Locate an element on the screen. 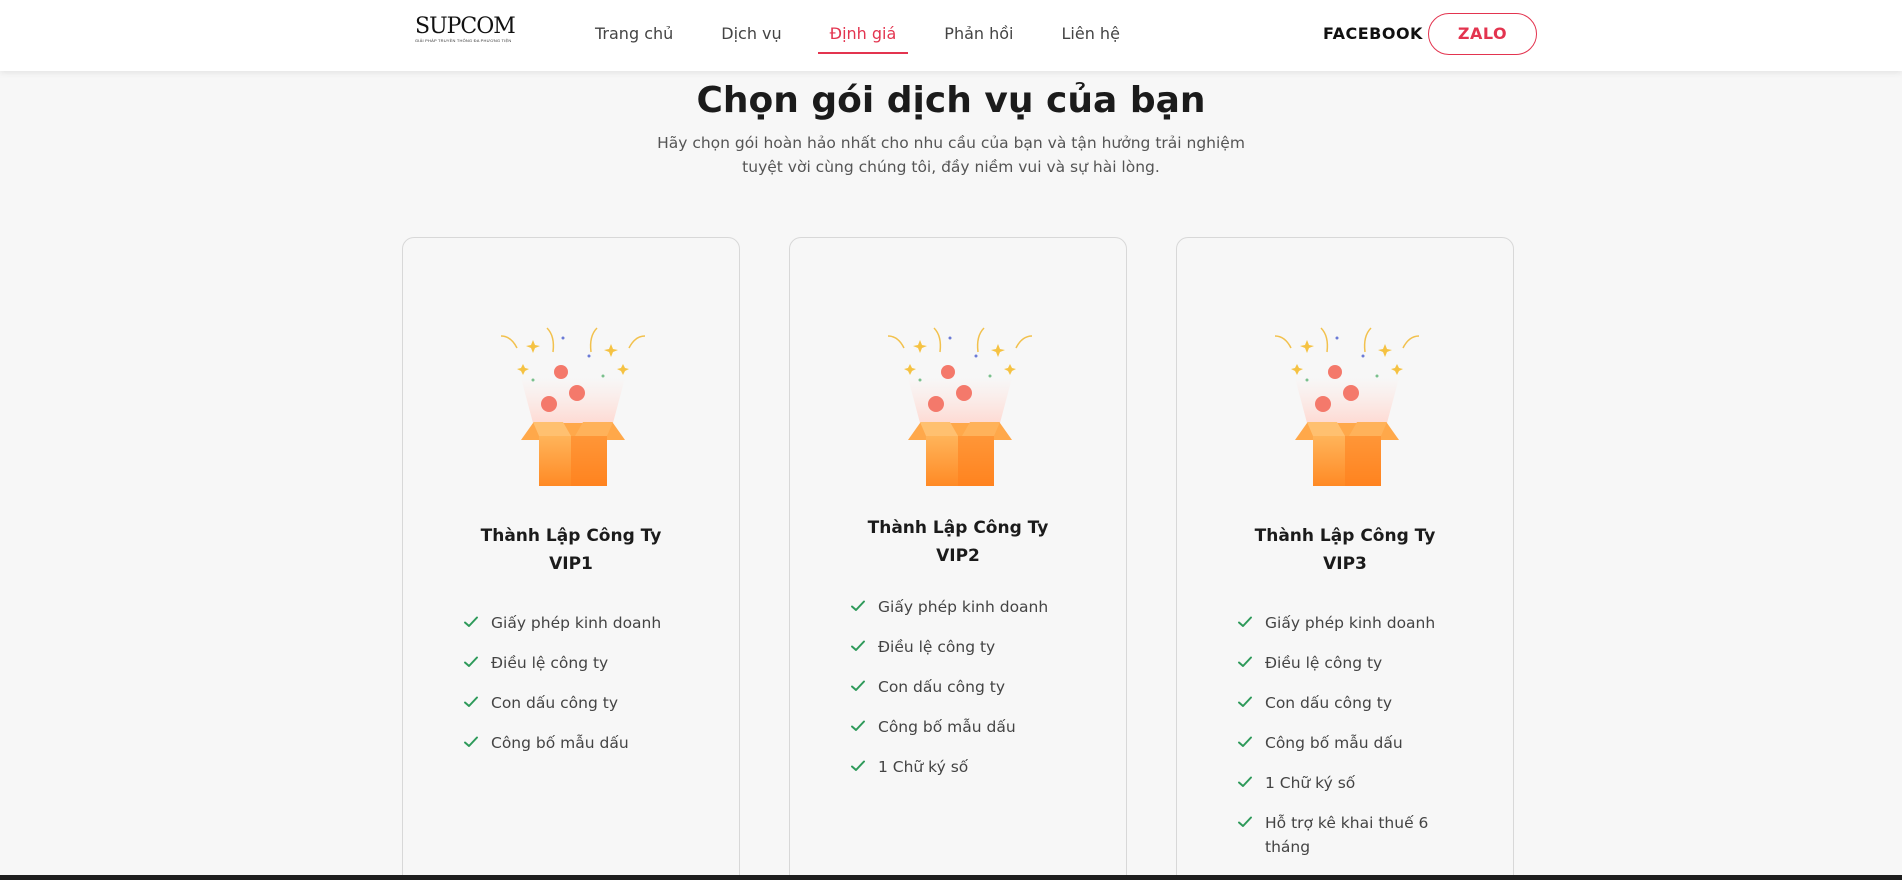 The width and height of the screenshot is (1902, 880). feature-item: Hỗ trợ kê khai thuế 6 tháng is located at coordinates (1337, 835).